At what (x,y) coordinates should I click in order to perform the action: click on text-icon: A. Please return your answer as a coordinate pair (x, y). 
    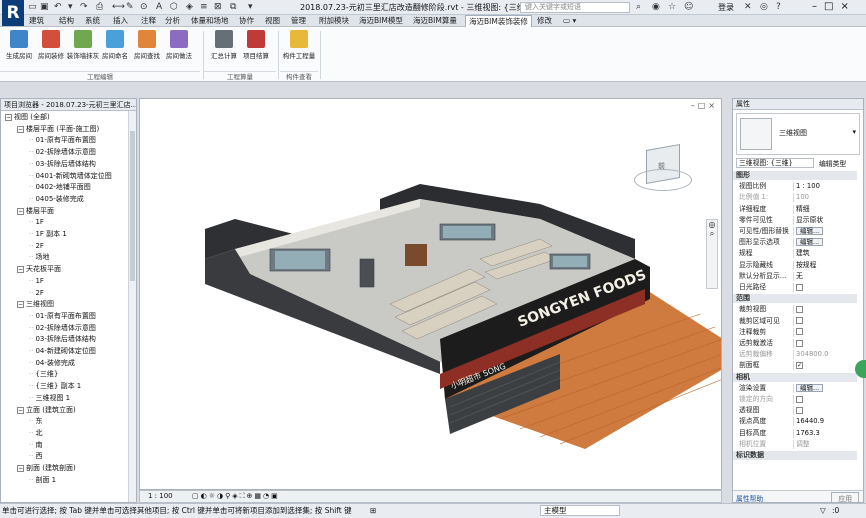
    Looking at the image, I should click on (159, 7).